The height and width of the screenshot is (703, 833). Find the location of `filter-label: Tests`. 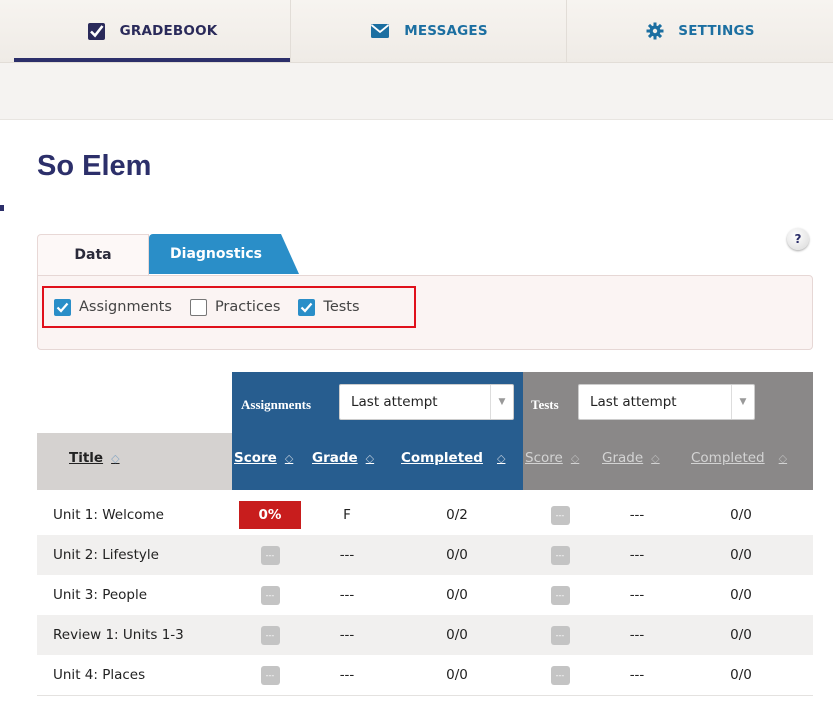

filter-label: Tests is located at coordinates (341, 307).